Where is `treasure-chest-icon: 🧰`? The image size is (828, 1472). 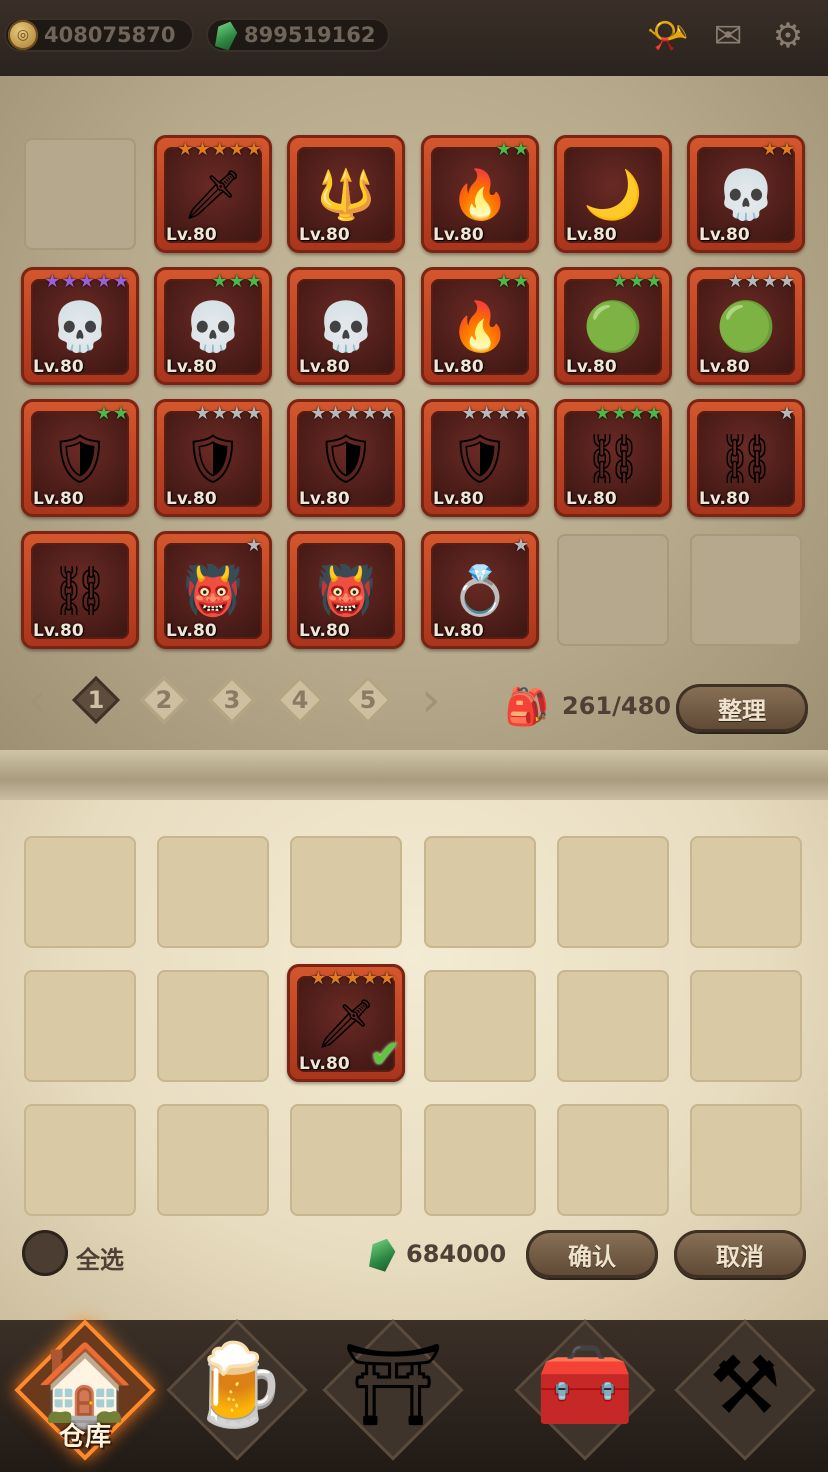
treasure-chest-icon: 🧰 is located at coordinates (585, 1384).